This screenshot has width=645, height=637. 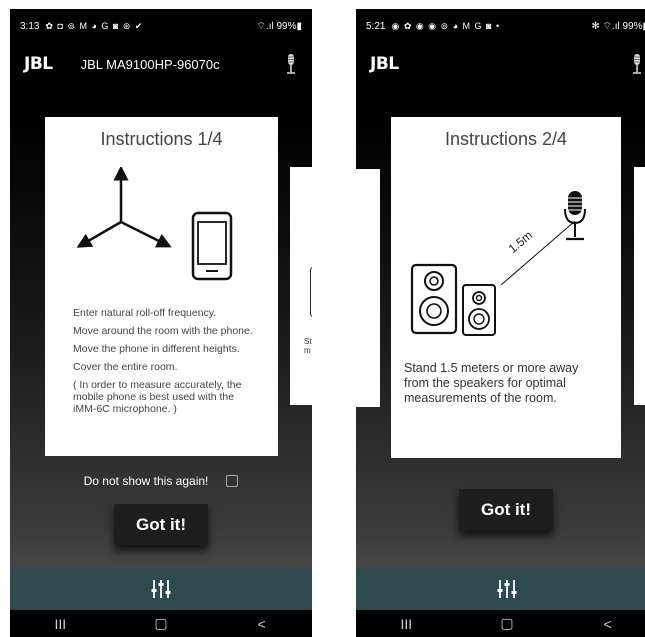 What do you see at coordinates (434, 299) in the screenshot?
I see `large-speaker-icon` at bounding box center [434, 299].